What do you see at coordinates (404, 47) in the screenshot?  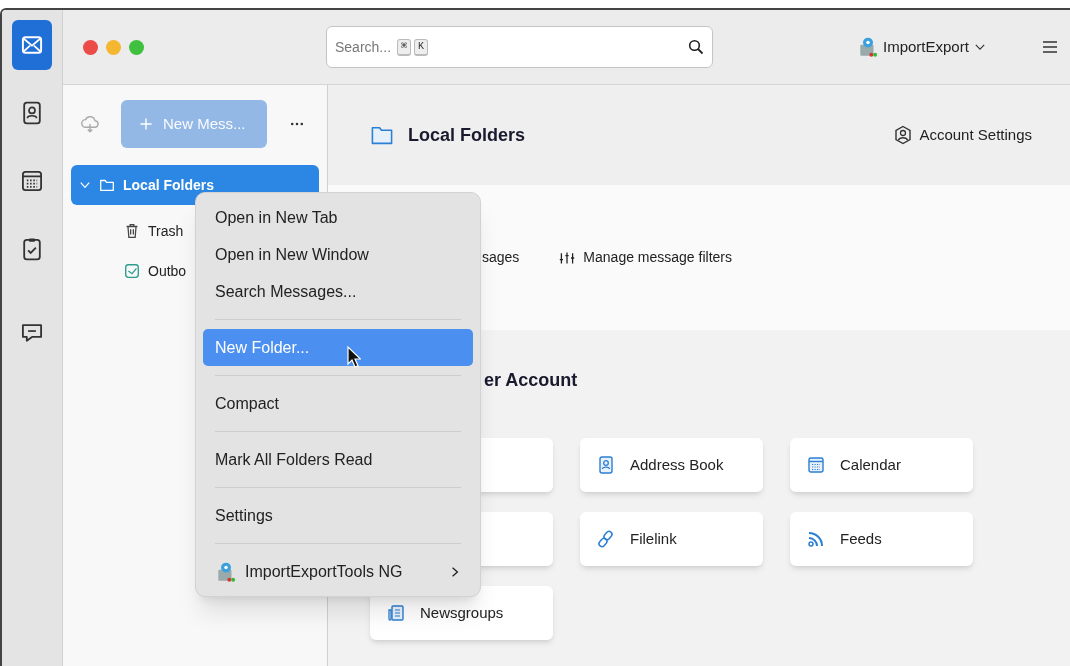 I see `keyboard-key: ⌘` at bounding box center [404, 47].